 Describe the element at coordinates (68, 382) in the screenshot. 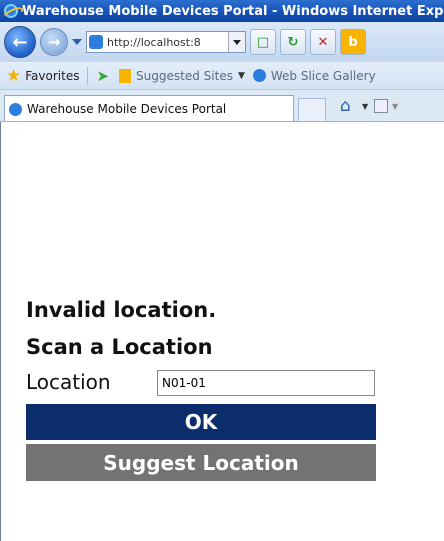

I see `location-label: Location` at that location.